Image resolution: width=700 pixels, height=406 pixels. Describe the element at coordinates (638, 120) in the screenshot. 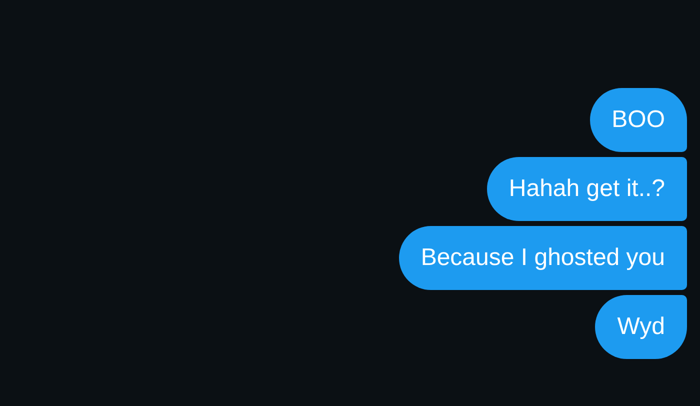

I see `message-bubble: BOO` at that location.